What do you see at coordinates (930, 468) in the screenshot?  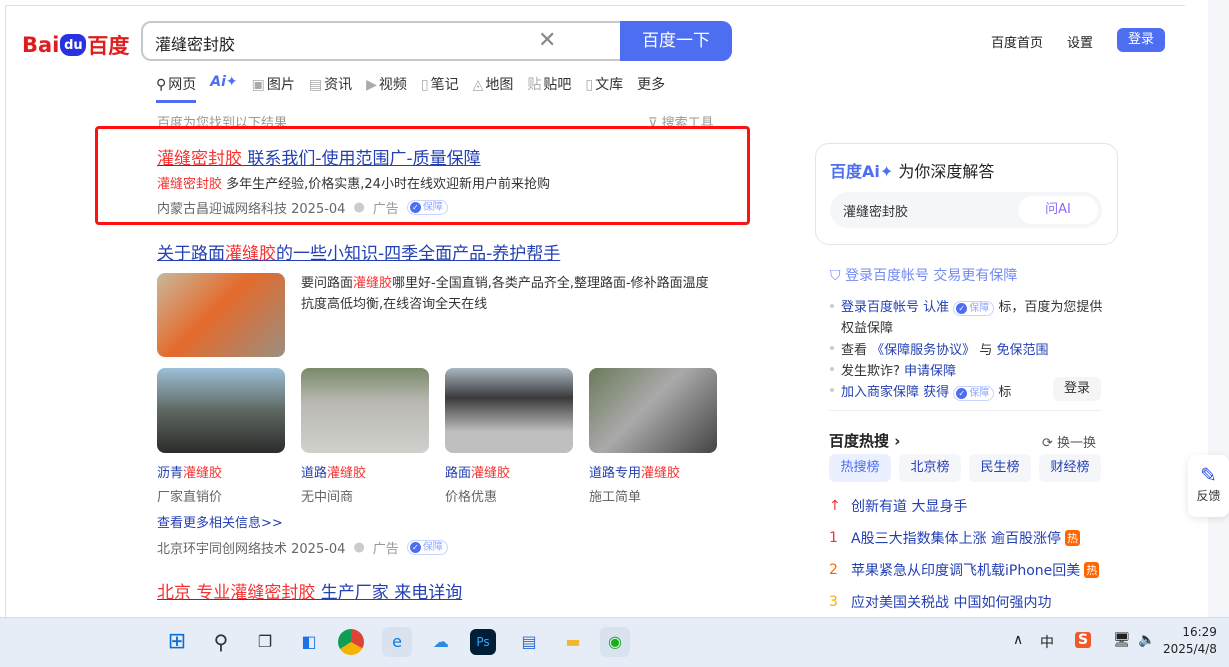 I see `tab-beijing: 北京榜` at bounding box center [930, 468].